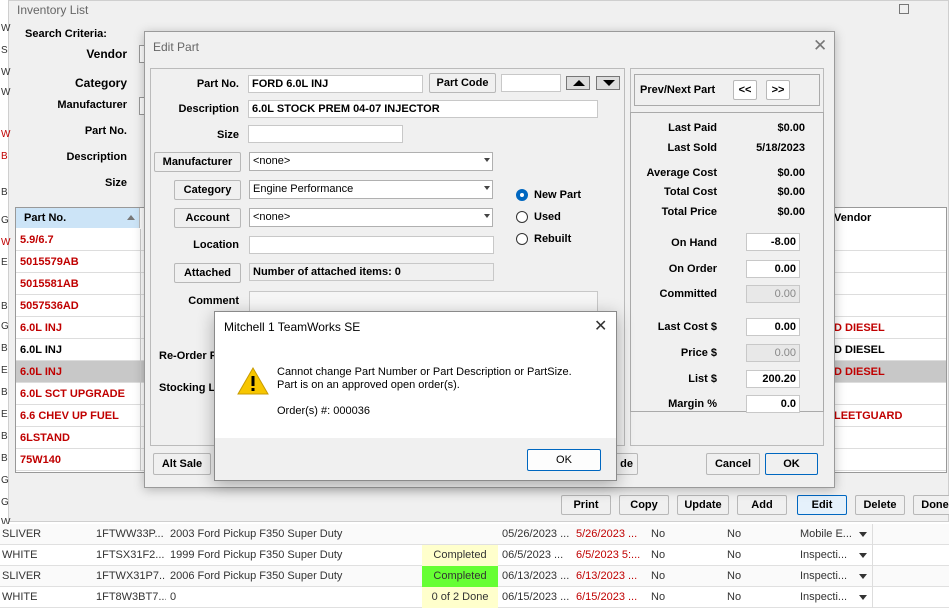 This screenshot has height=608, width=949. What do you see at coordinates (880, 505) in the screenshot?
I see `delete-button: Delete` at bounding box center [880, 505].